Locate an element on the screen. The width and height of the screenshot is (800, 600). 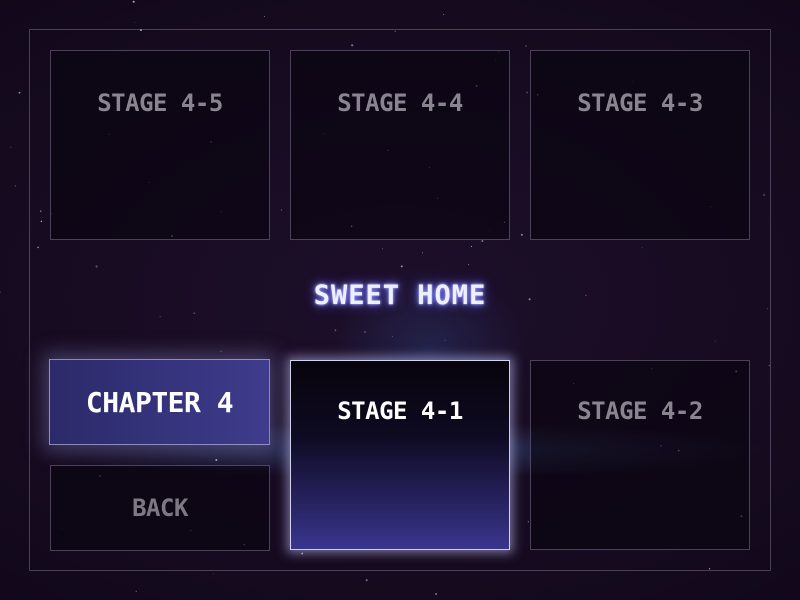
back-label: BACK is located at coordinates (160, 508).